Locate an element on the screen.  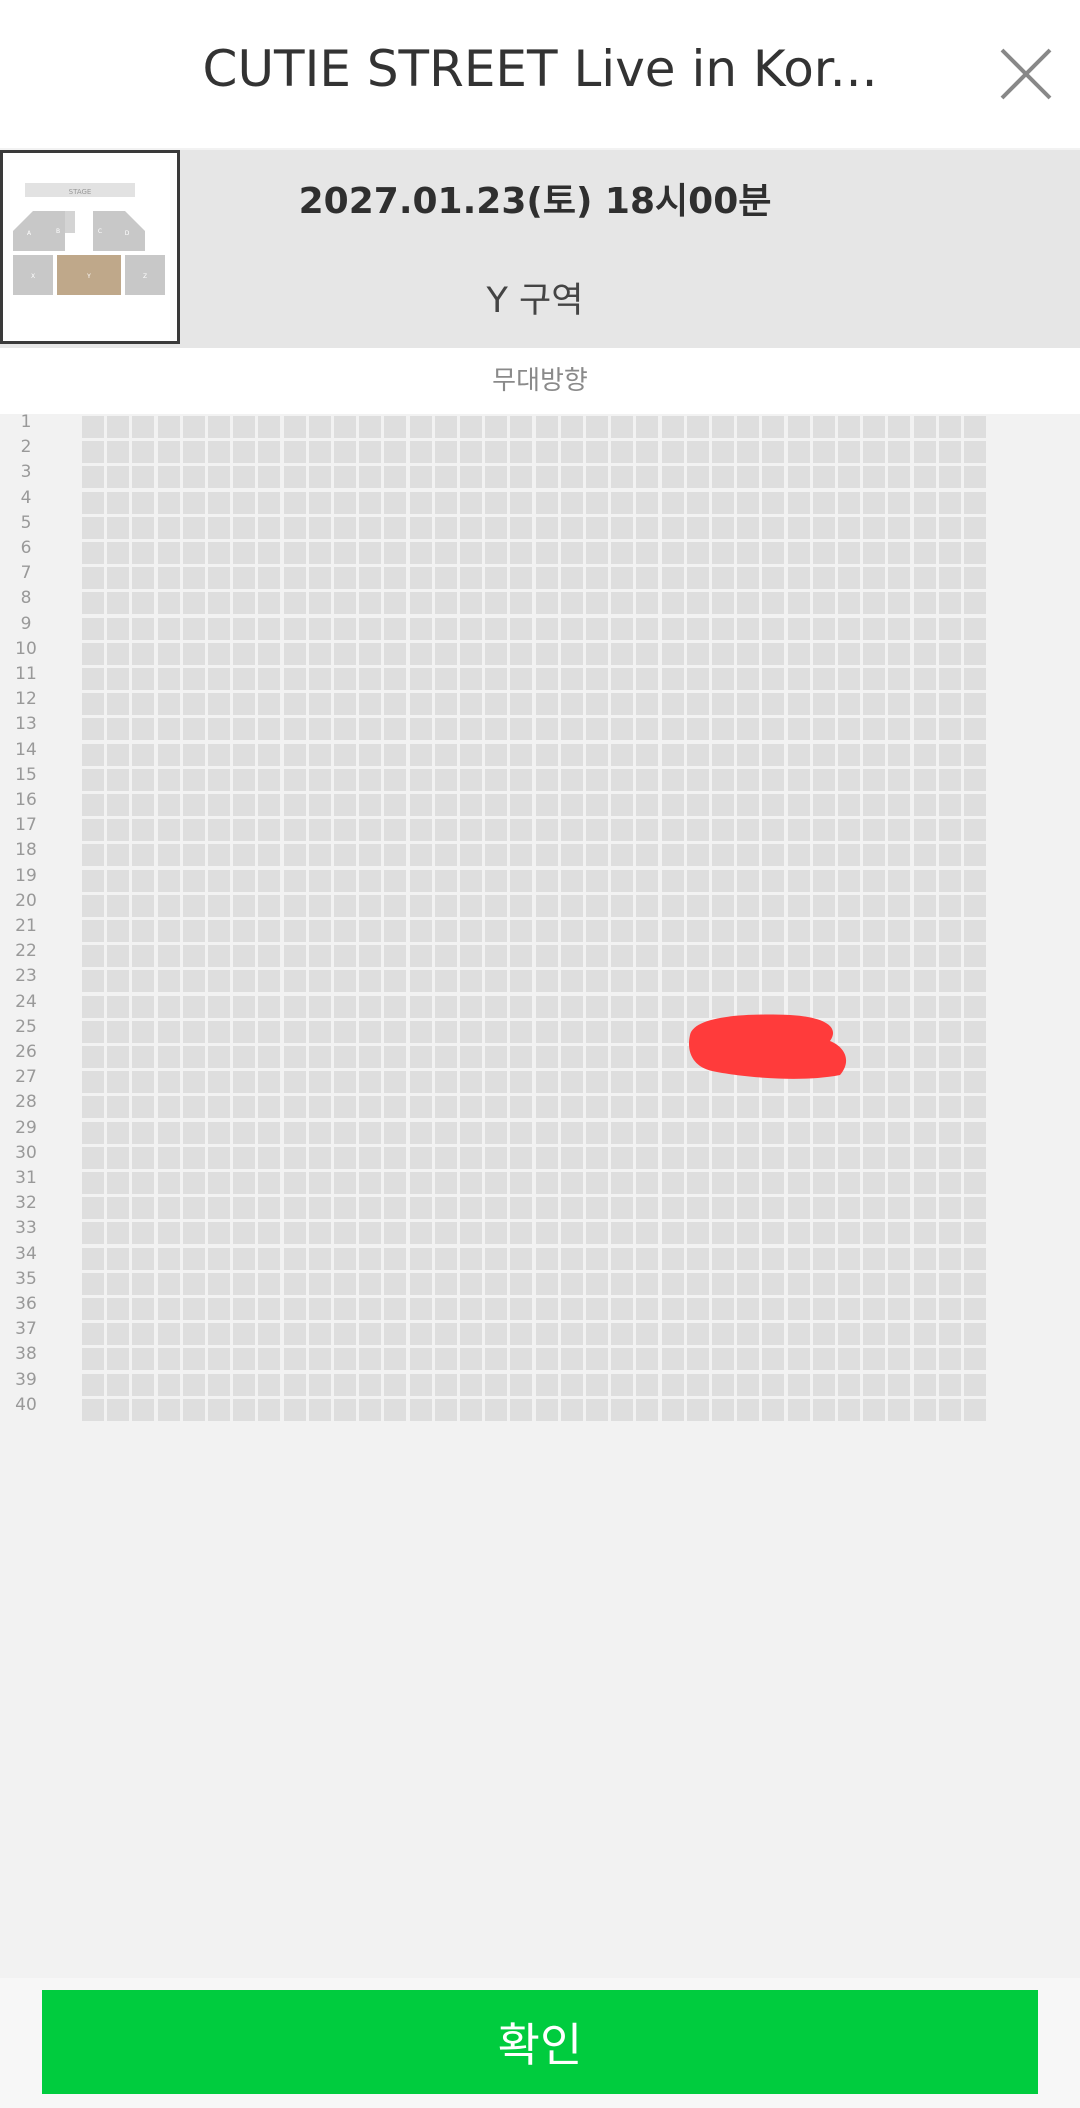
venue-minimap: STAGE A B C D X Y Z is located at coordinates (90, 247).